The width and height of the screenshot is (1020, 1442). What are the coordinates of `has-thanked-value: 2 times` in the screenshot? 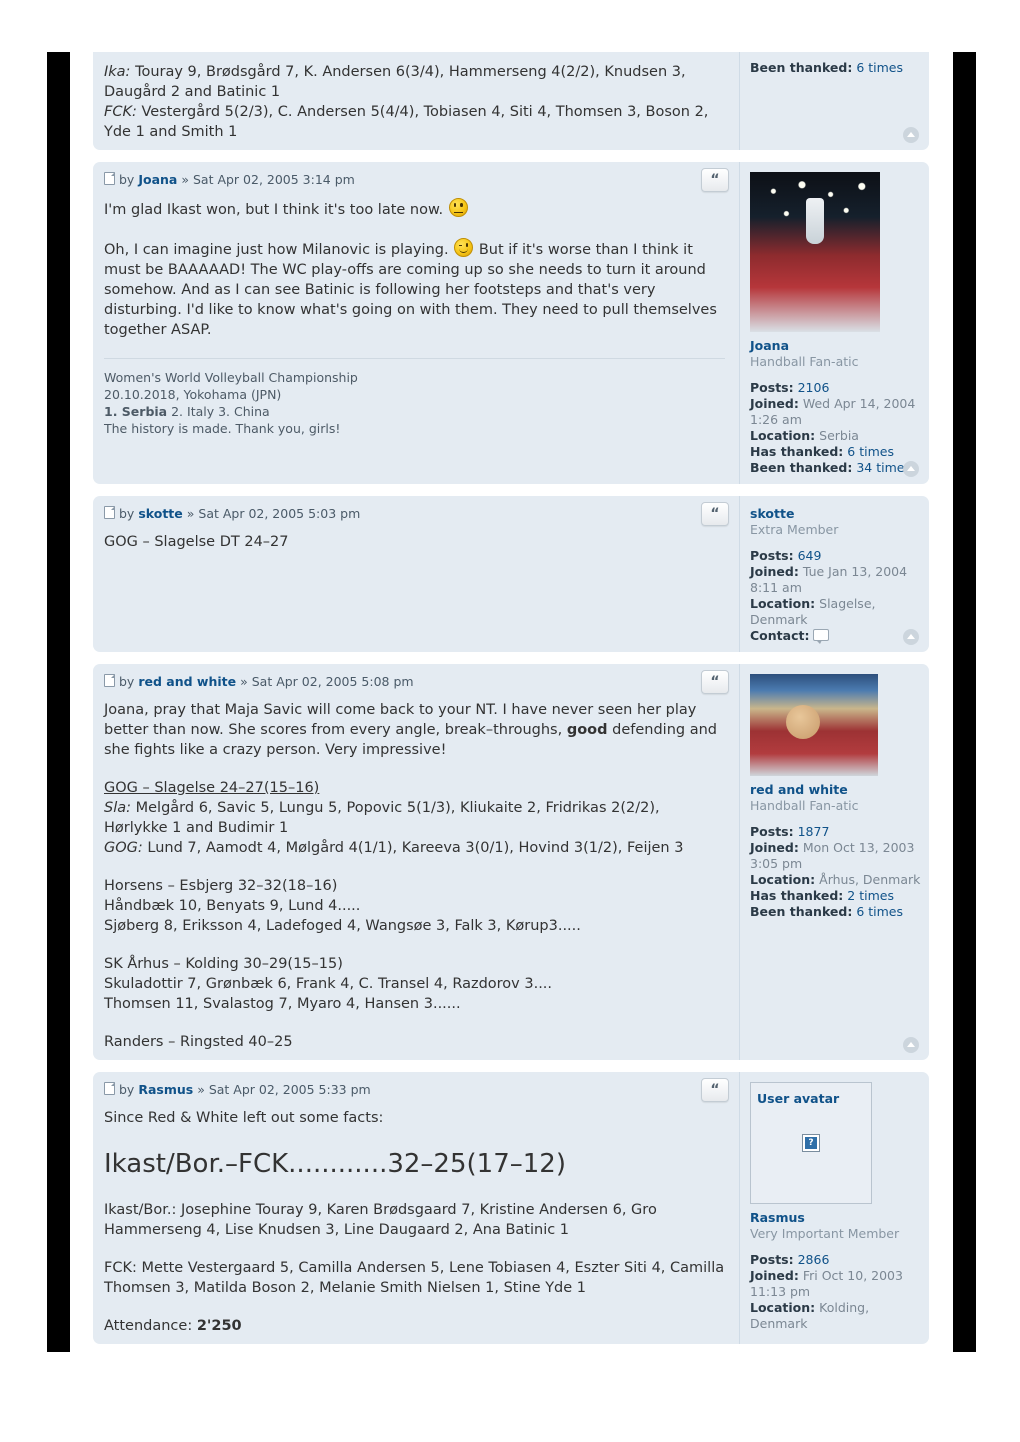 It's located at (870, 895).